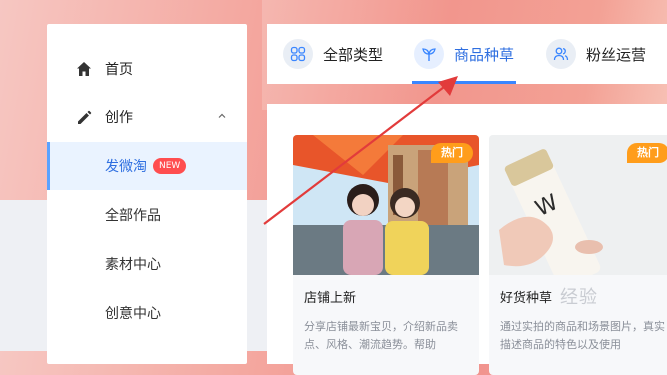 The height and width of the screenshot is (375, 667). What do you see at coordinates (84, 69) in the screenshot?
I see `home-icon` at bounding box center [84, 69].